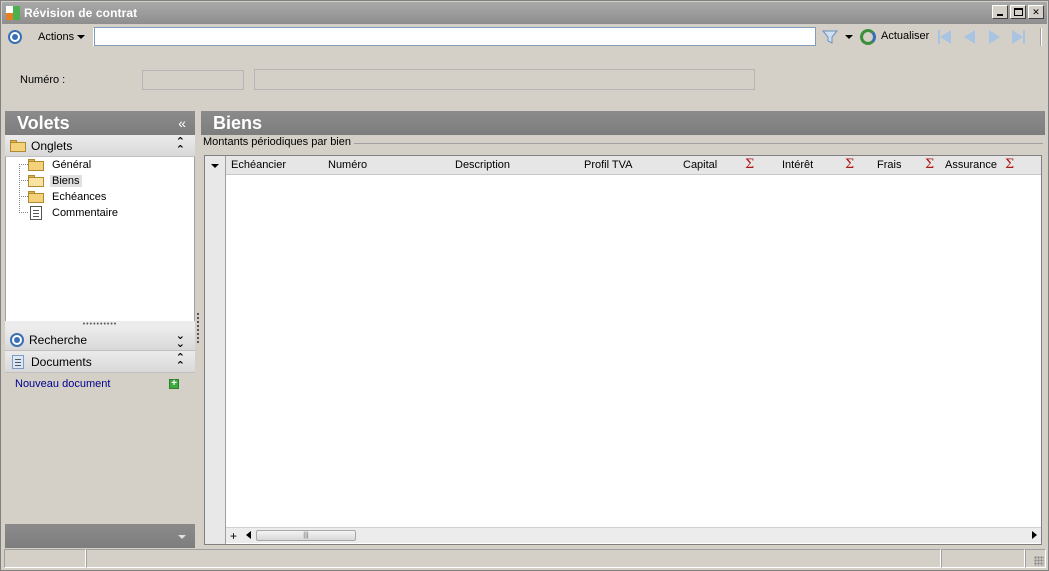 The image size is (1049, 571). I want to click on numero-label: Numéro :, so click(43, 80).